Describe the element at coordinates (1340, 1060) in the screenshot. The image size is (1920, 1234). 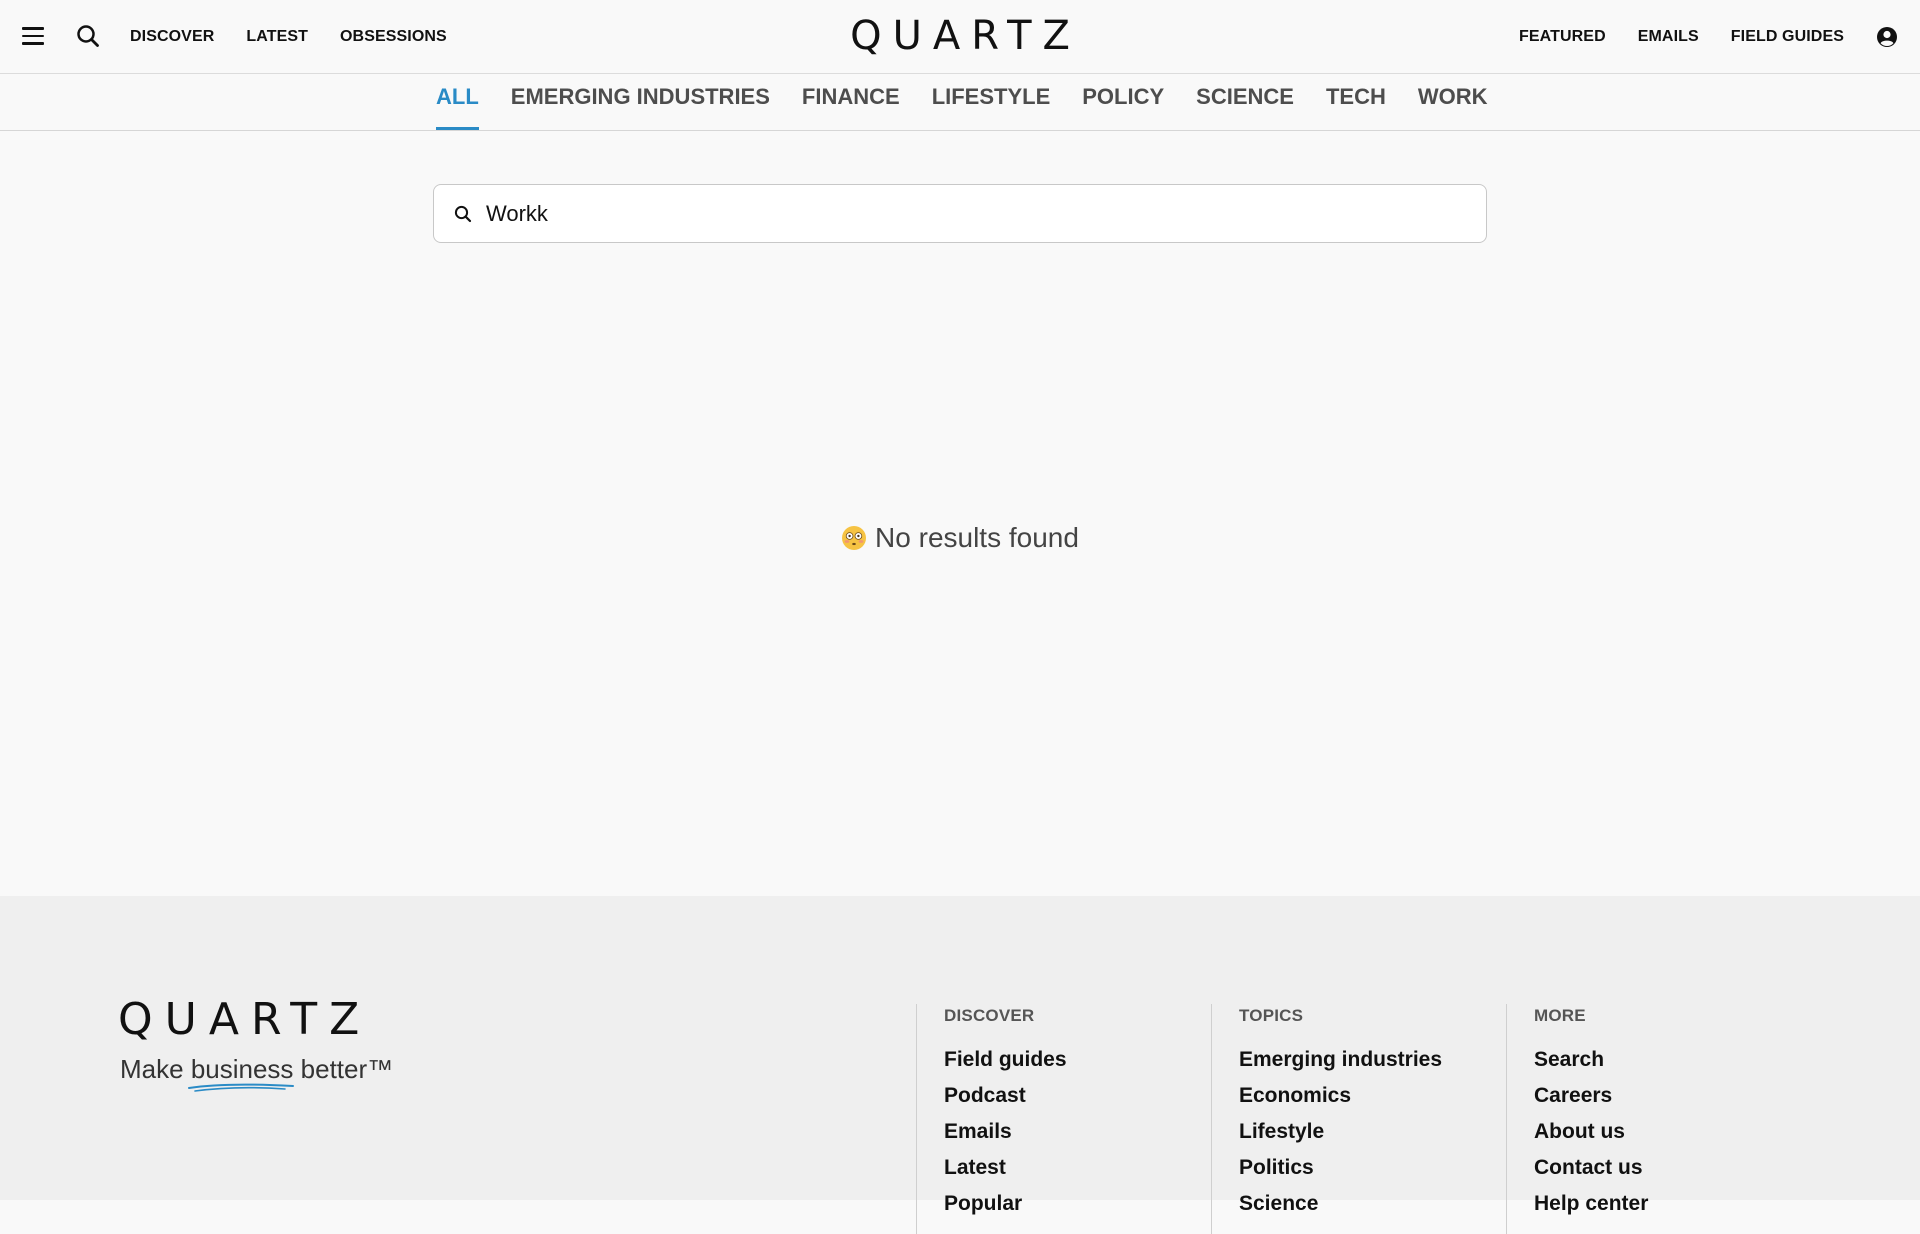
I see `footer-link-emerging-industries: Emerging industries` at that location.